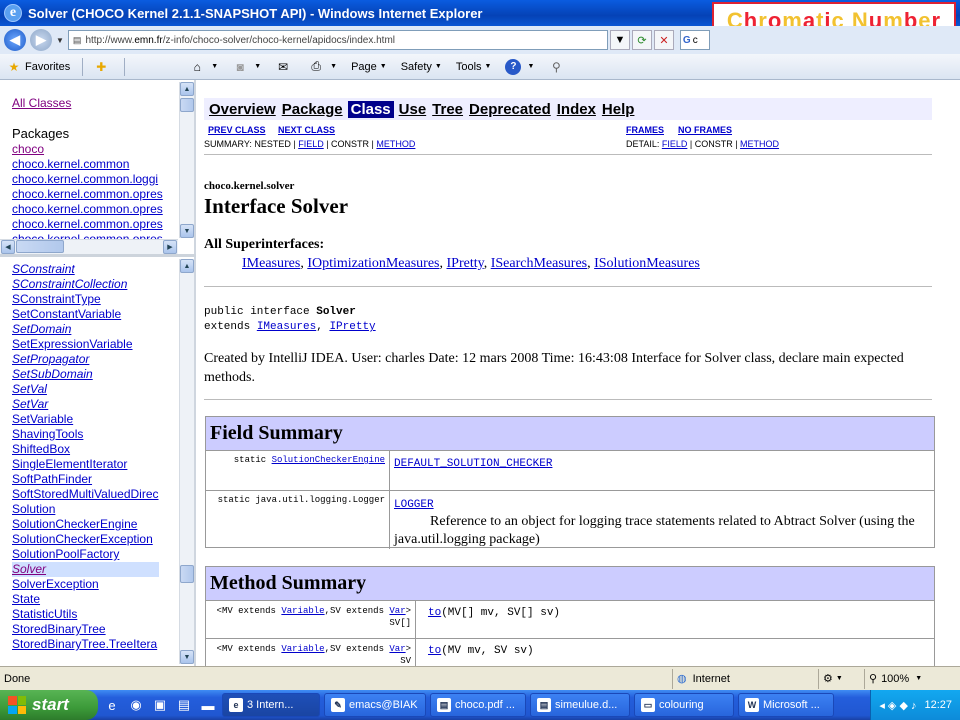  What do you see at coordinates (87, 179) in the screenshot?
I see `package-link: choco.kernel.common.loggi` at bounding box center [87, 179].